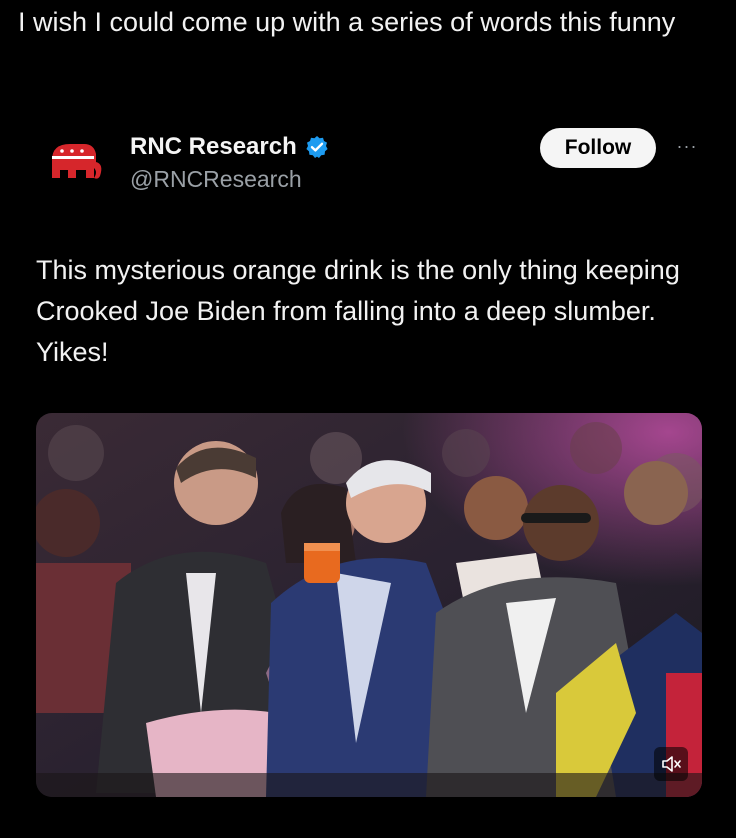 This screenshot has width=736, height=838. I want to click on display-name-text: RNC Research, so click(213, 147).